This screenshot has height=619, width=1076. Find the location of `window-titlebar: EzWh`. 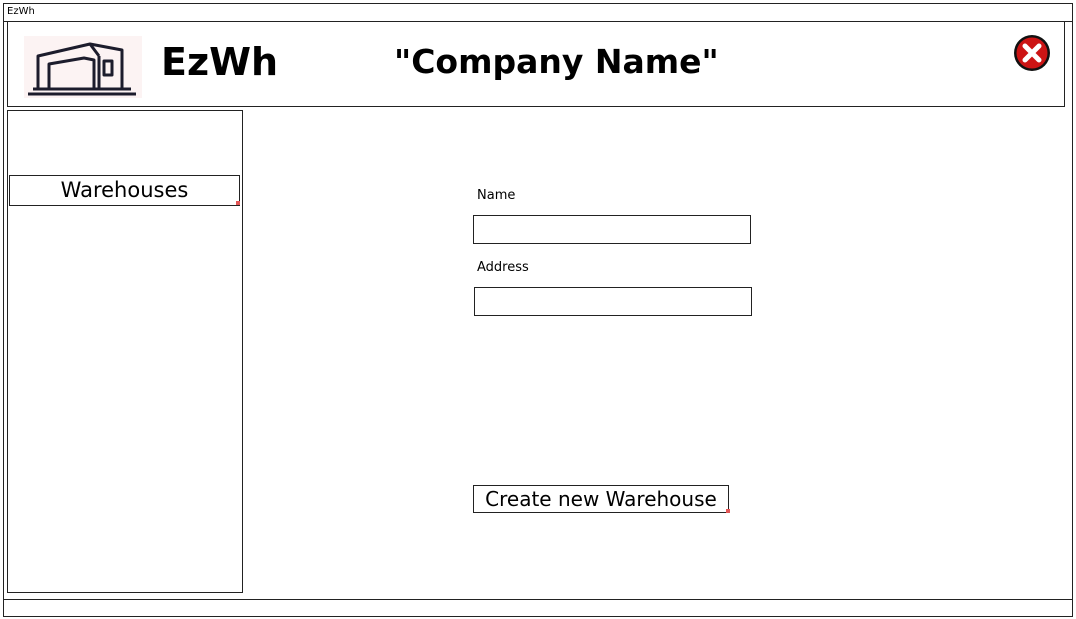

window-titlebar: EzWh is located at coordinates (538, 13).